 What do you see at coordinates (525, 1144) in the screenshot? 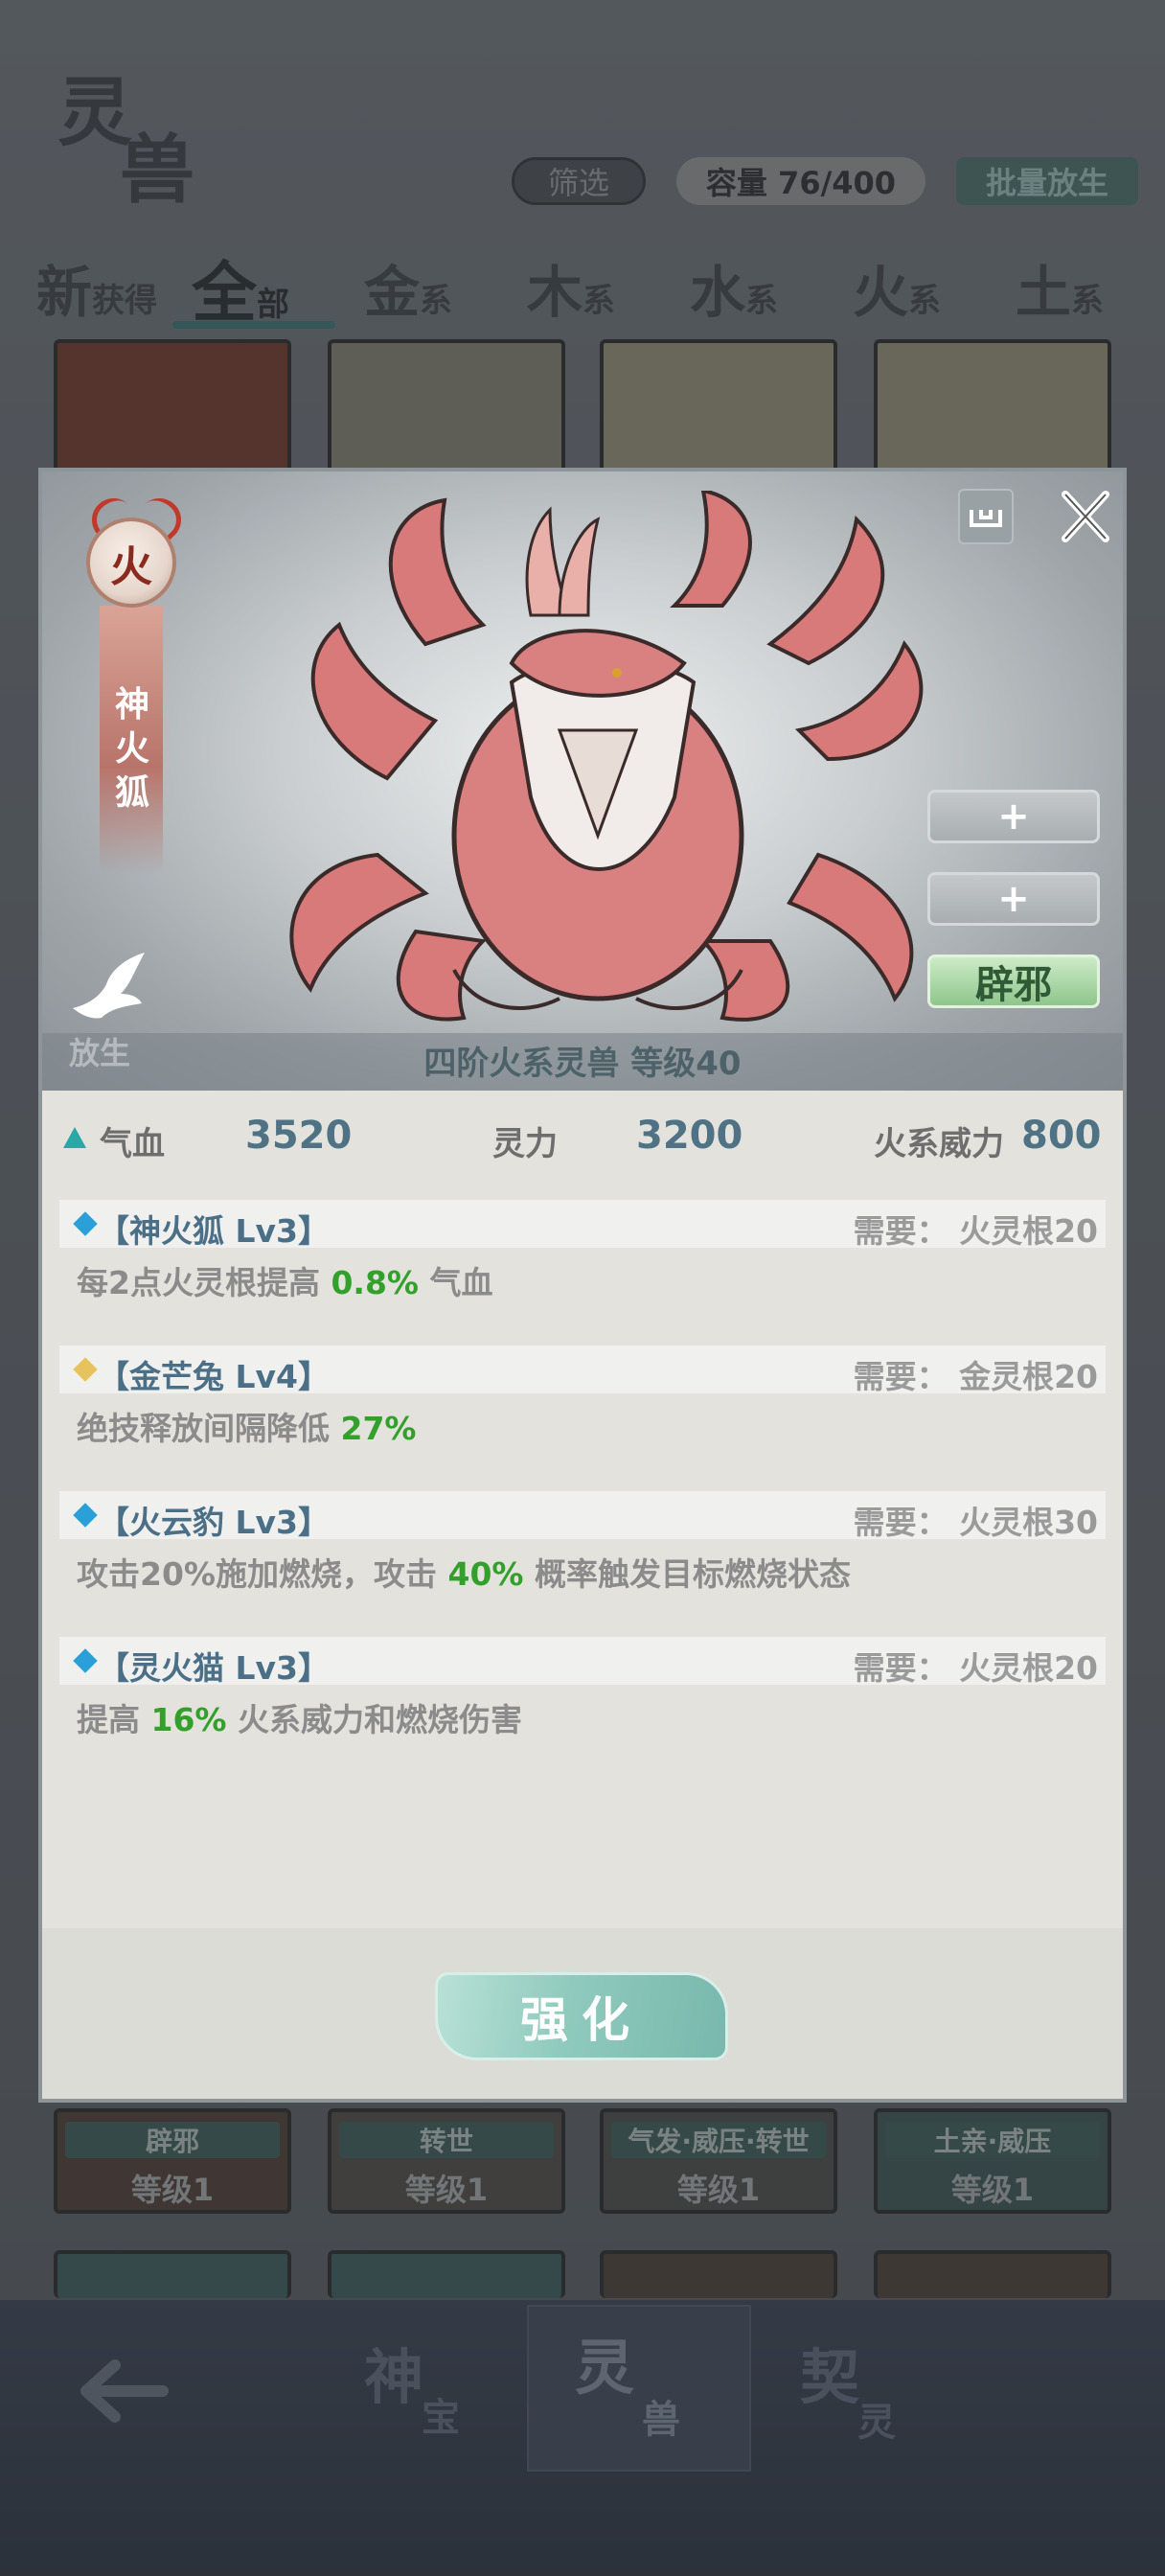
I see `stat-label-spirit: 灵力` at bounding box center [525, 1144].